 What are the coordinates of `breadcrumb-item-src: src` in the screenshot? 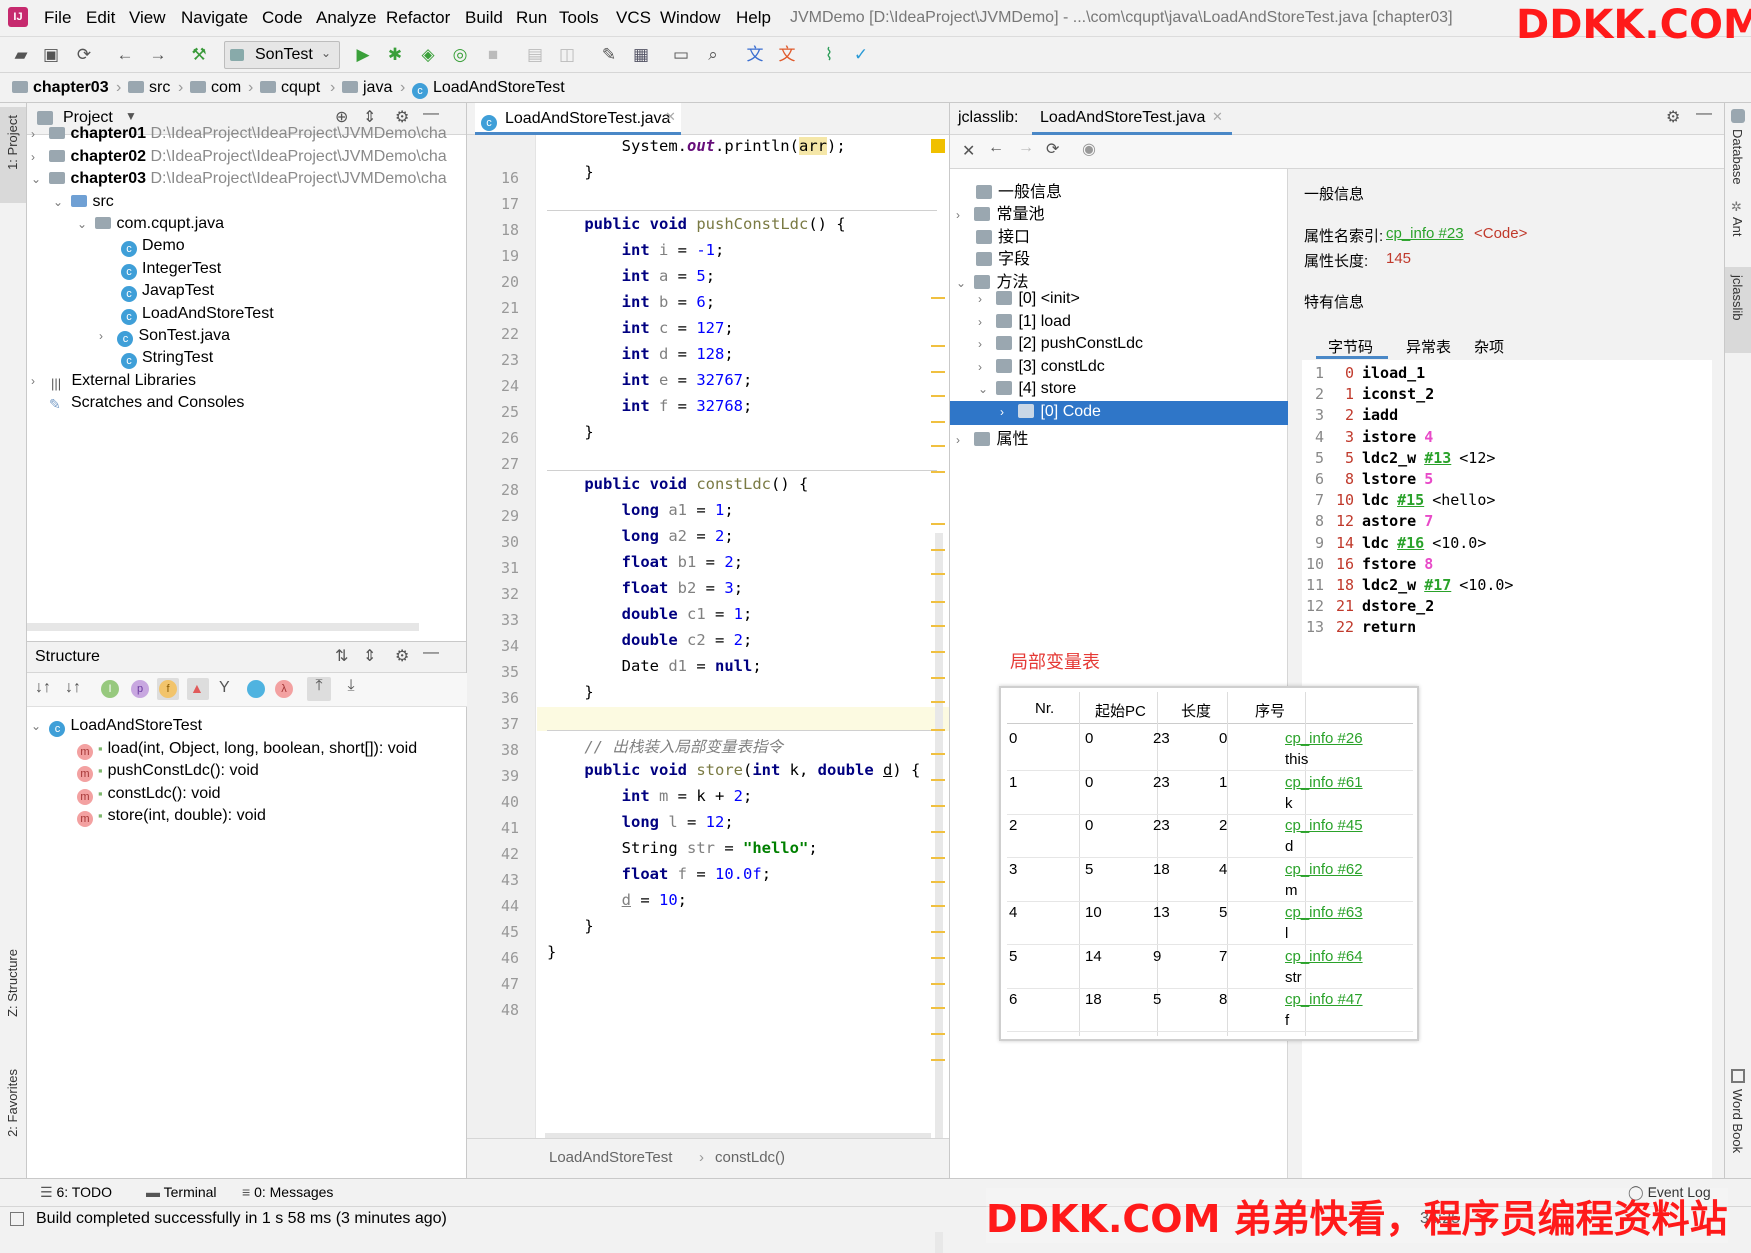 It's located at (149, 88).